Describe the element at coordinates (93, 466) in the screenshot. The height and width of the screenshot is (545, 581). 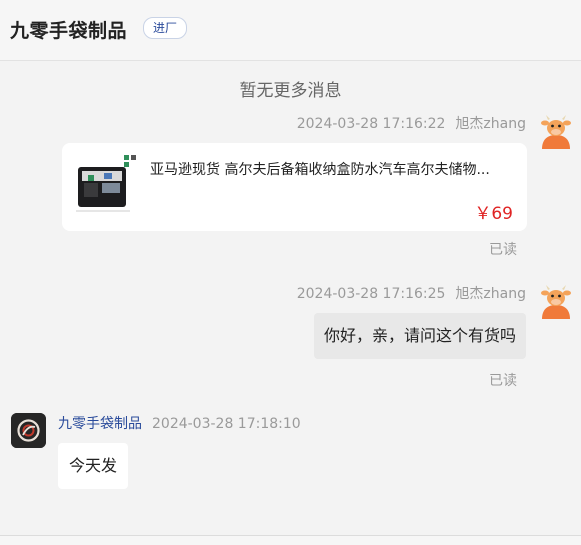
I see `message-bubble-incoming: 今天发` at that location.